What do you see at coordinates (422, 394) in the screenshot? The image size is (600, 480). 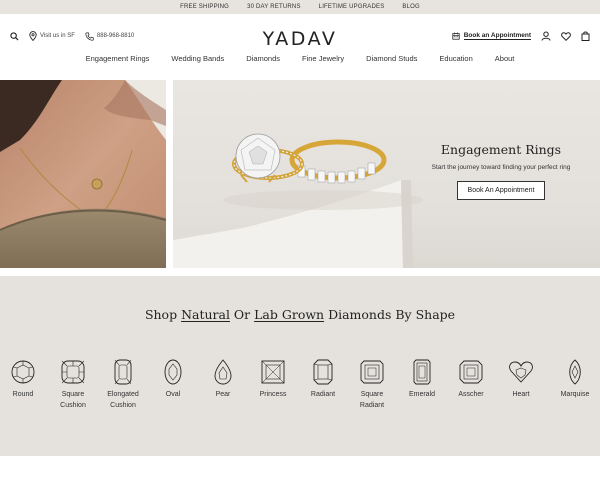 I see `shape-label-emerald: Emerald` at bounding box center [422, 394].